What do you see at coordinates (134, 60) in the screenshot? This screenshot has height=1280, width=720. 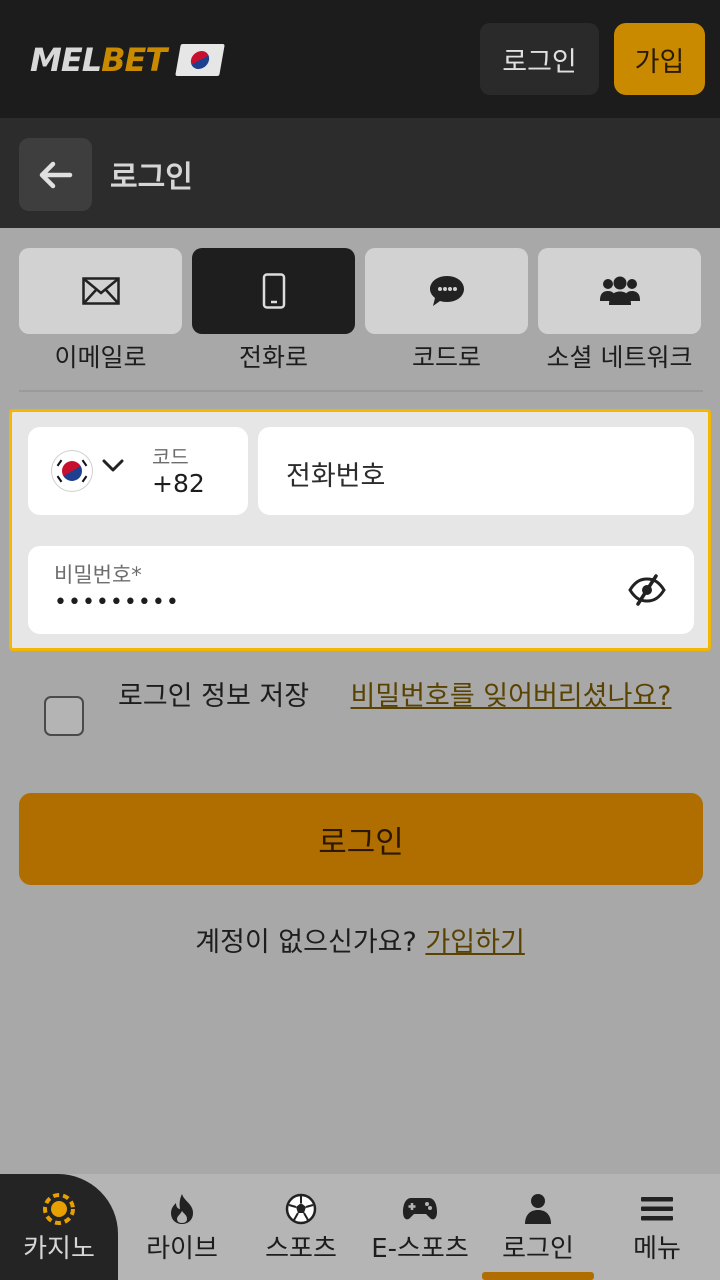 I see `logo-text-bet: BET` at bounding box center [134, 60].